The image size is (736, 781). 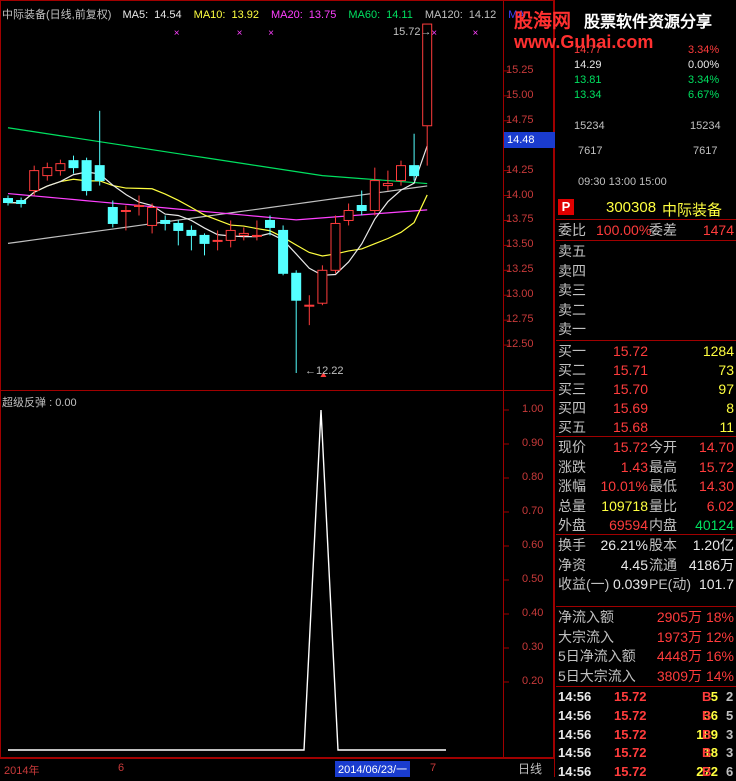 What do you see at coordinates (588, 80) in the screenshot?
I see `mini-price: 13.81` at bounding box center [588, 80].